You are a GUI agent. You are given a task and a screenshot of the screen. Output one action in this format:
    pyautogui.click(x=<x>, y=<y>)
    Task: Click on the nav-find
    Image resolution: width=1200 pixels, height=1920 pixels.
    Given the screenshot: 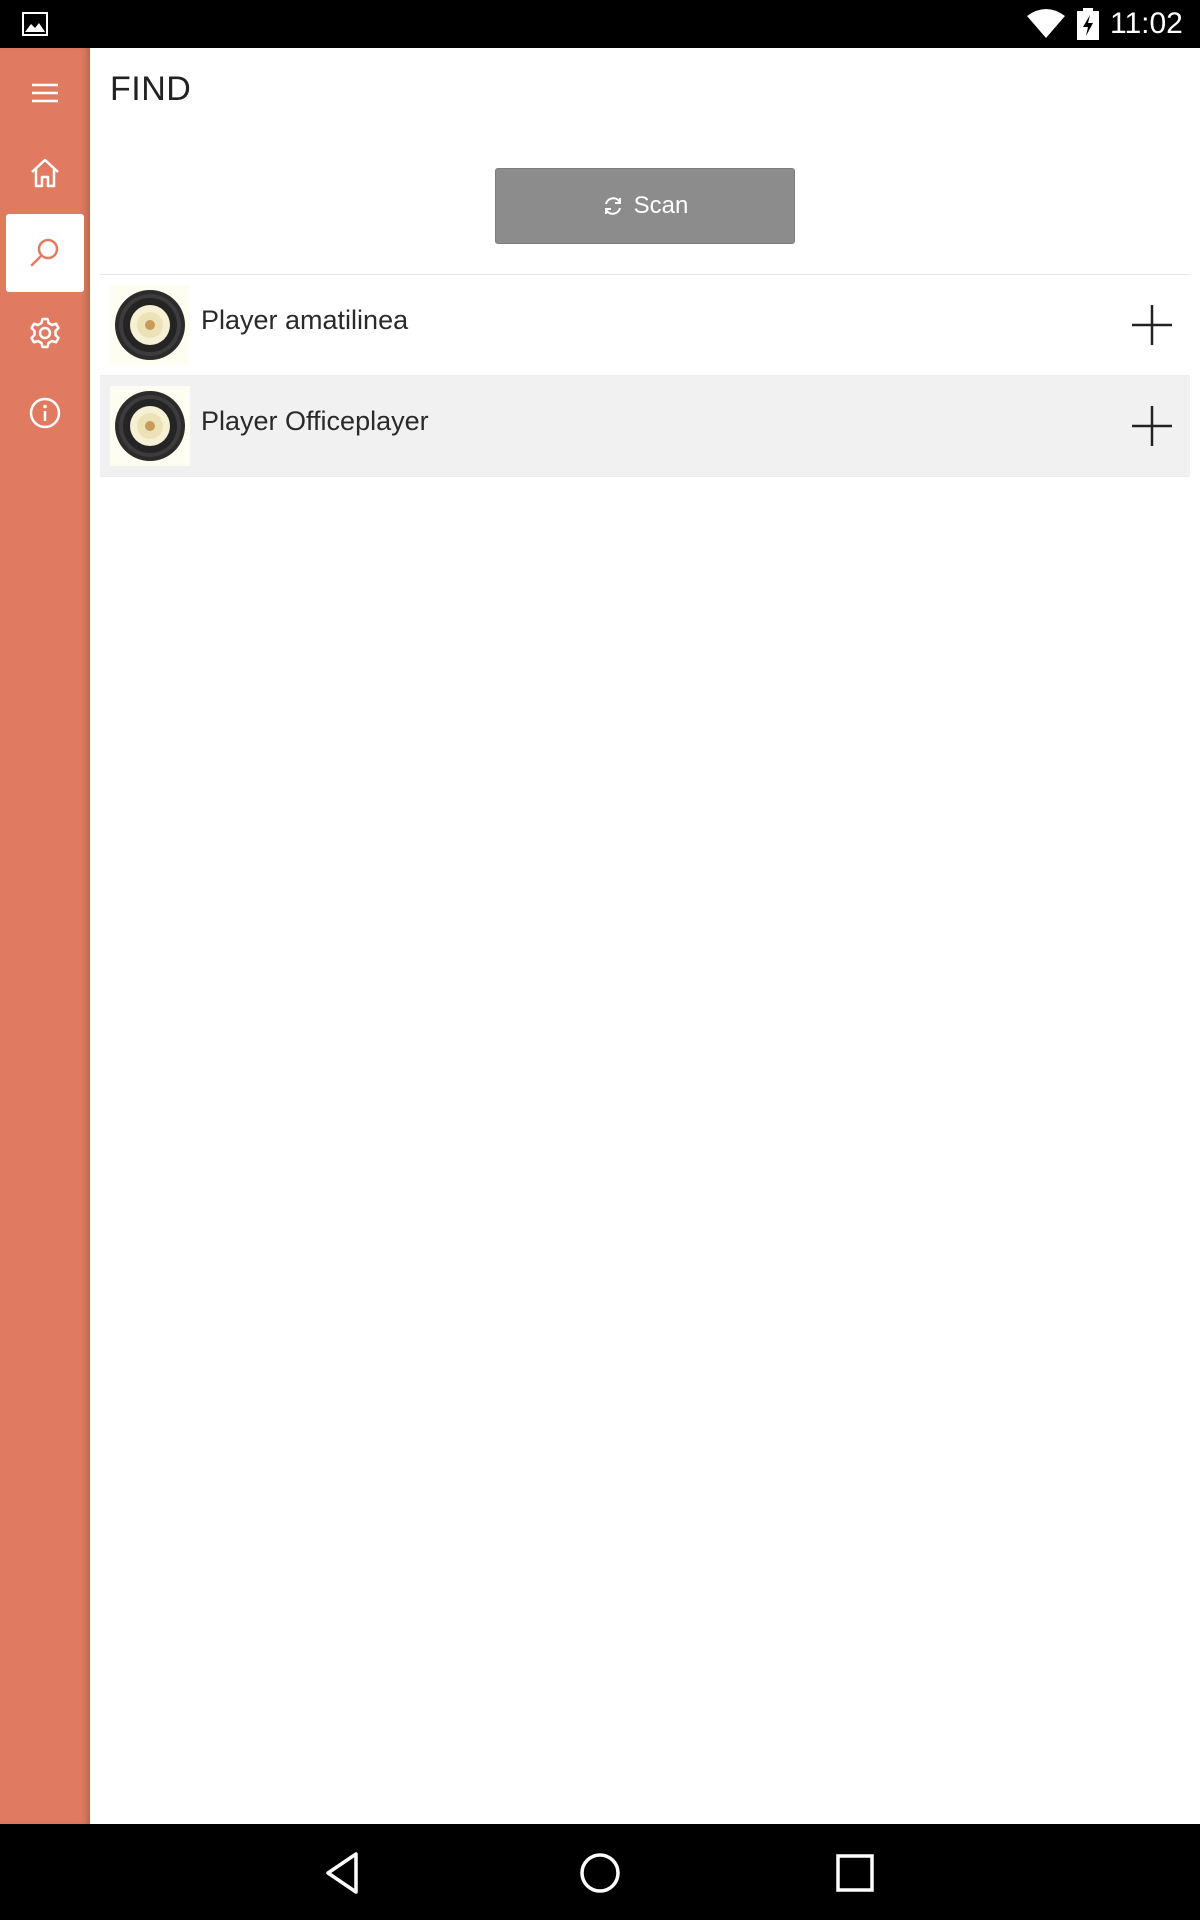 What is the action you would take?
    pyautogui.click(x=45, y=253)
    